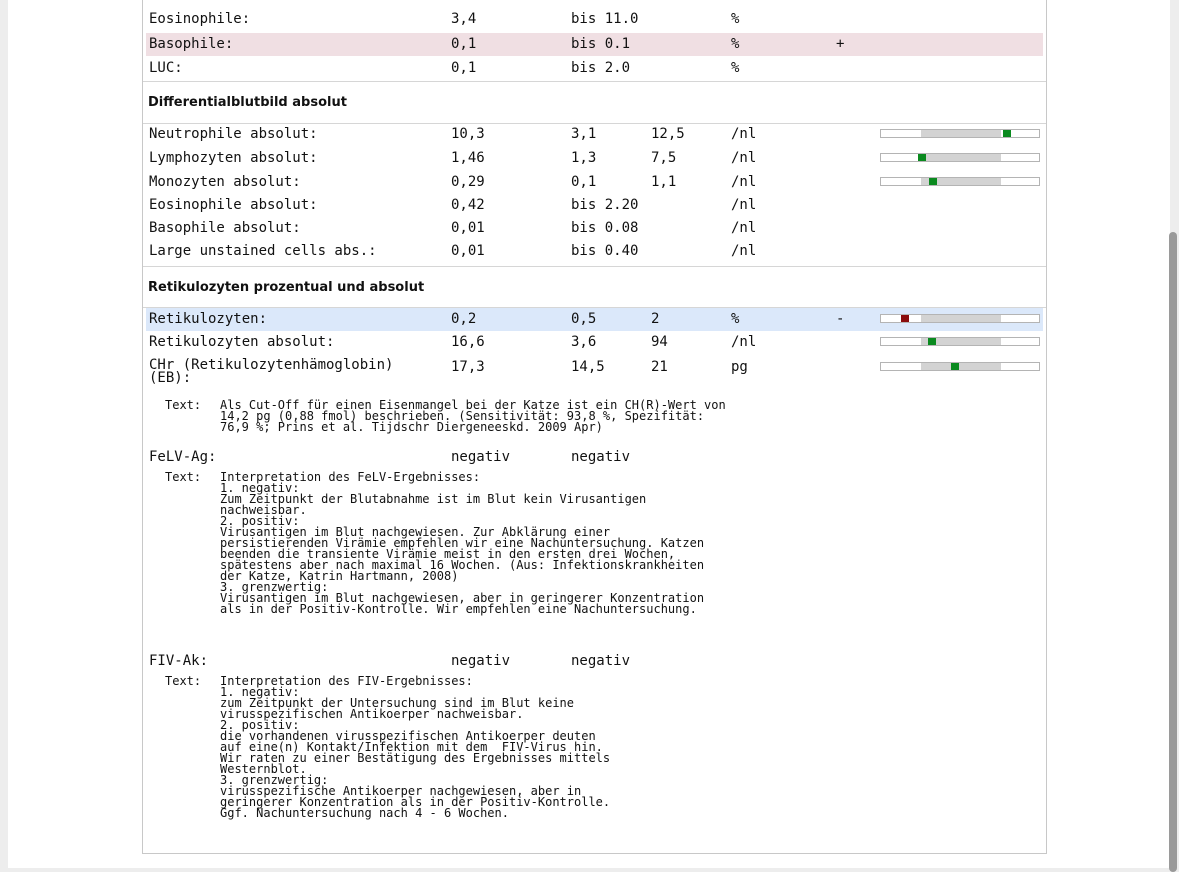  What do you see at coordinates (588, 367) in the screenshot?
I see `reference-low: 14,5` at bounding box center [588, 367].